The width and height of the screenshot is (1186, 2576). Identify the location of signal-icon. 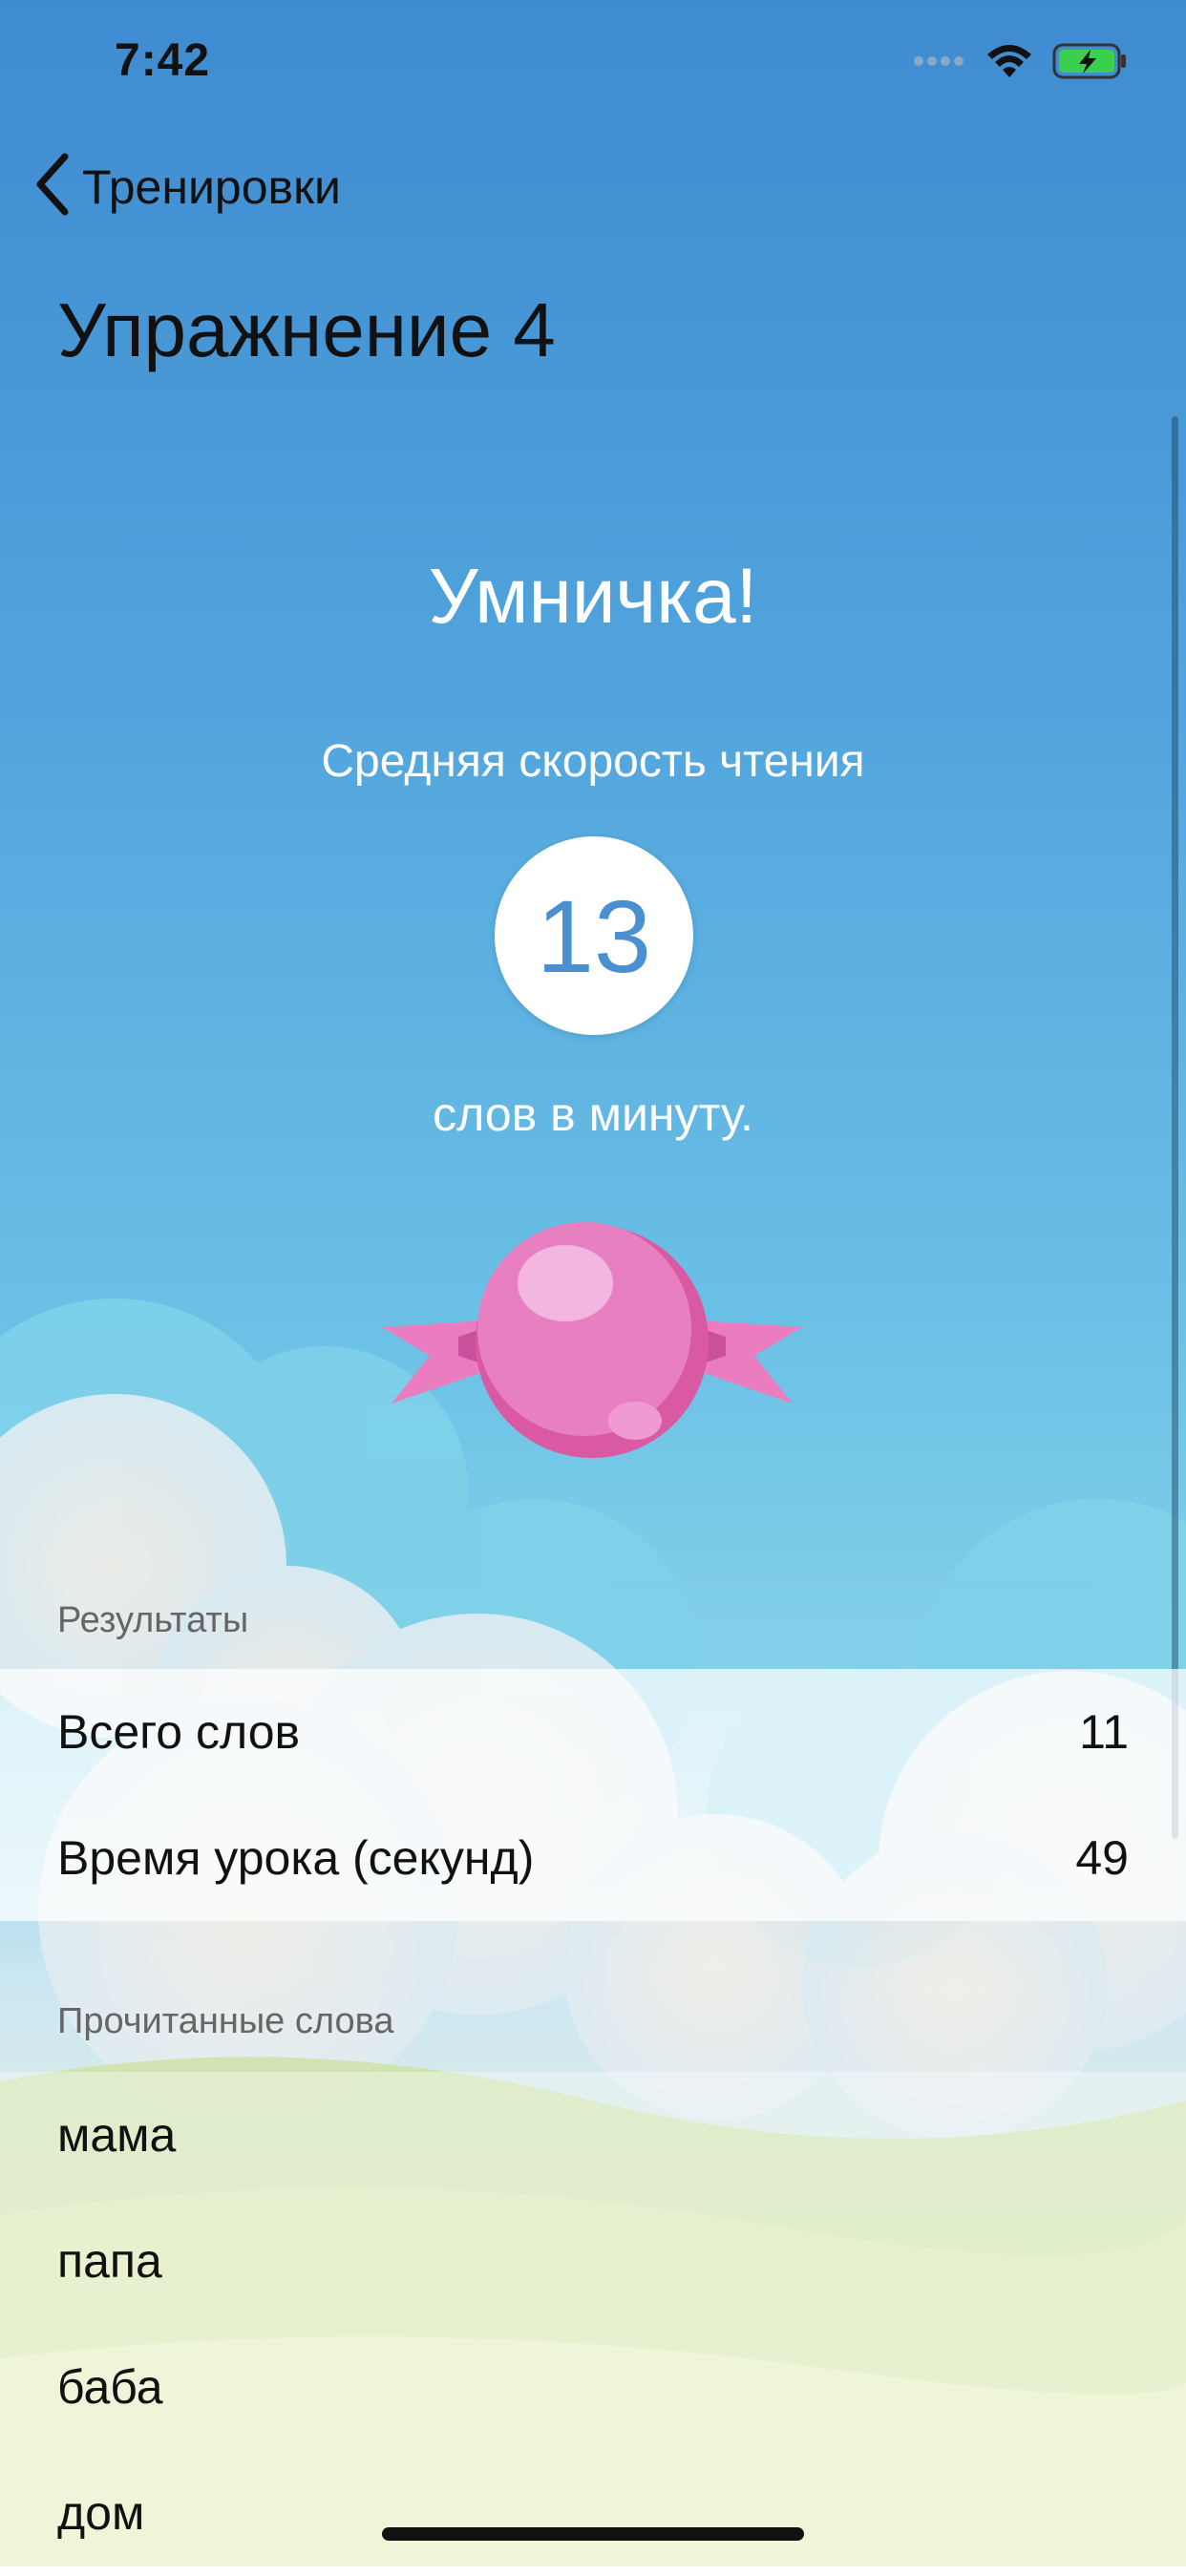
(940, 63).